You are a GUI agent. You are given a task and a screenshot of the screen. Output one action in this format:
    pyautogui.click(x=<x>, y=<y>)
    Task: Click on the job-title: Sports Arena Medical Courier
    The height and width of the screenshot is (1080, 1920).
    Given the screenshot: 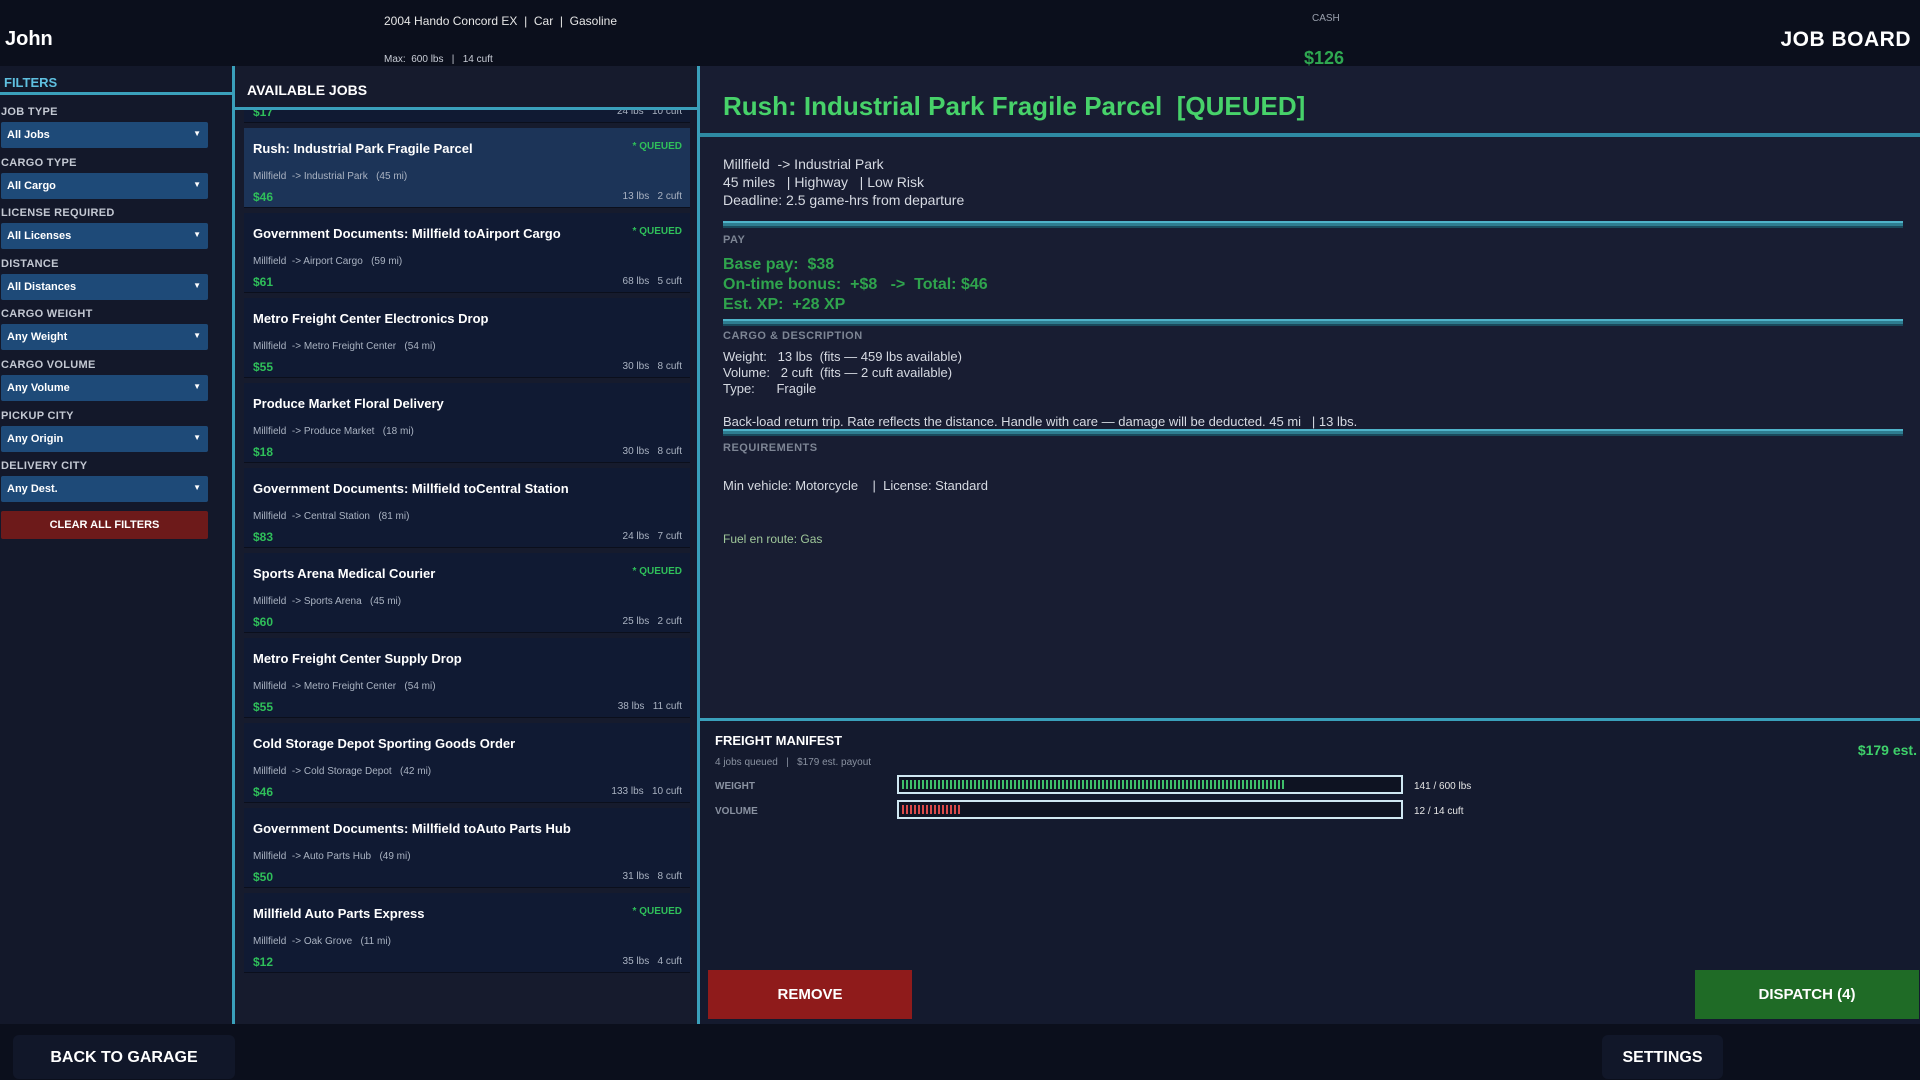 What is the action you would take?
    pyautogui.click(x=344, y=573)
    